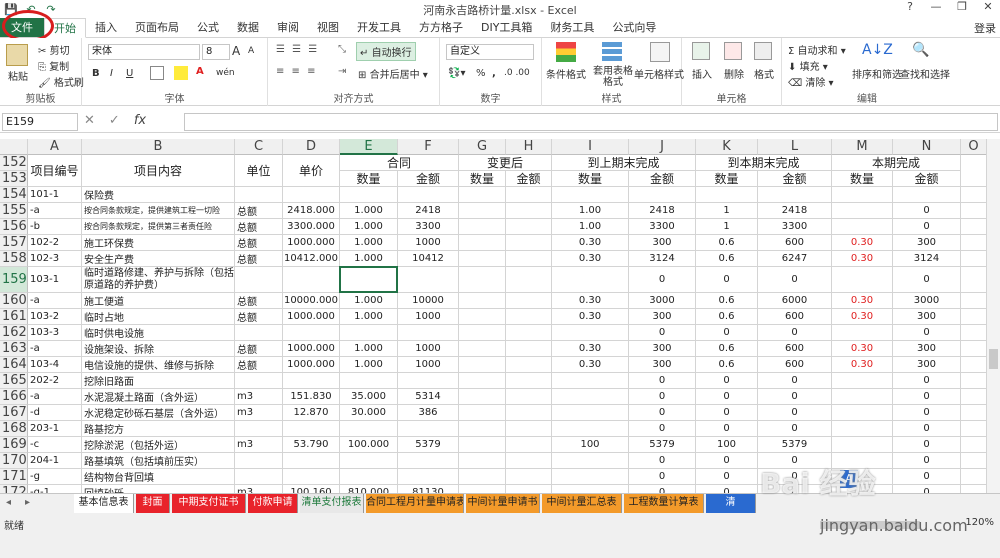 The width and height of the screenshot is (1000, 558). I want to click on cell-f-164: 1000, so click(428, 365).